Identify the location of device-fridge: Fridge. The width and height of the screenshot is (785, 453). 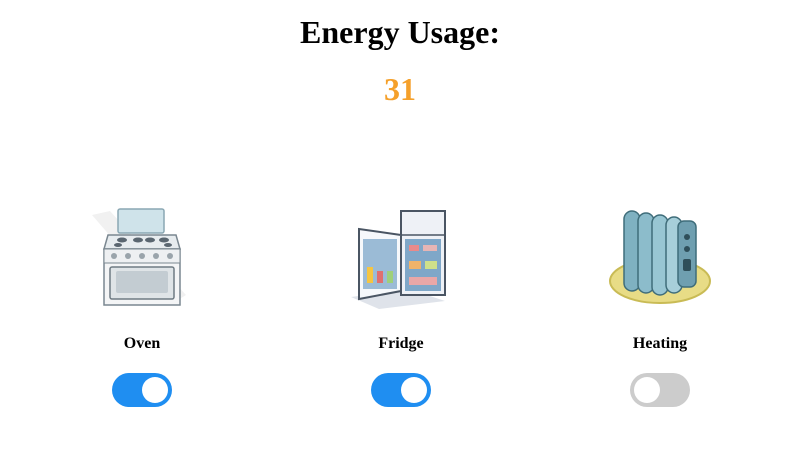
(401, 306).